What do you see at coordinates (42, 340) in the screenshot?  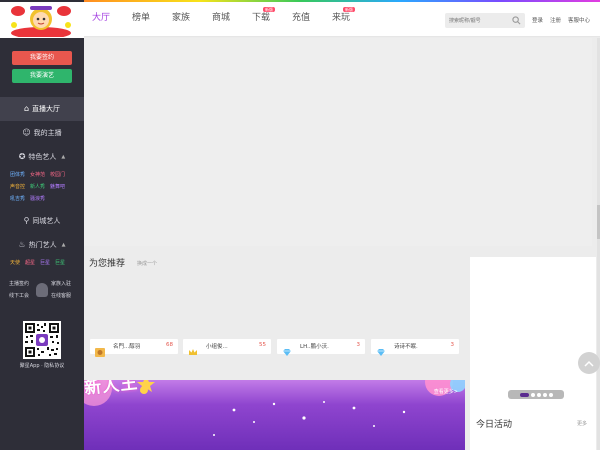 I see `qr-code-icon` at bounding box center [42, 340].